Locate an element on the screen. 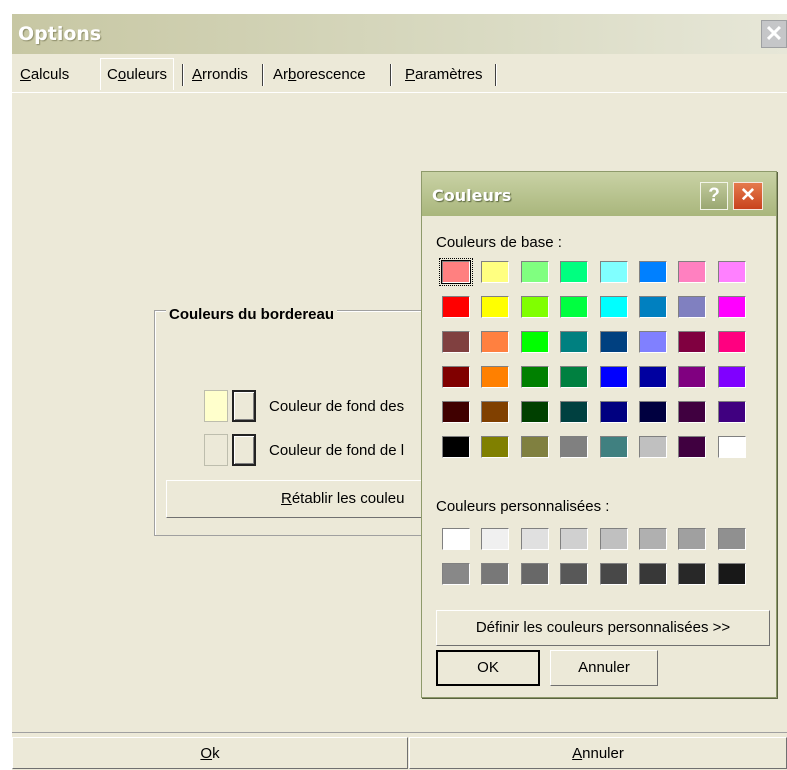  reset-colors-button: Rétablir les couleu is located at coordinates (294, 499).